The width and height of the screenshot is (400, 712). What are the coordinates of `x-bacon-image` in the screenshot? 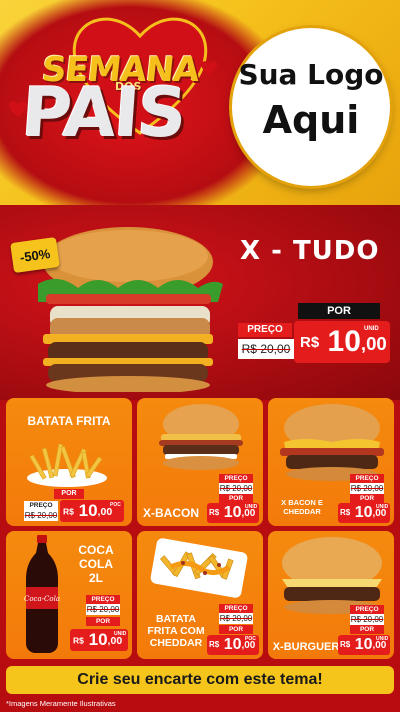 It's located at (201, 437).